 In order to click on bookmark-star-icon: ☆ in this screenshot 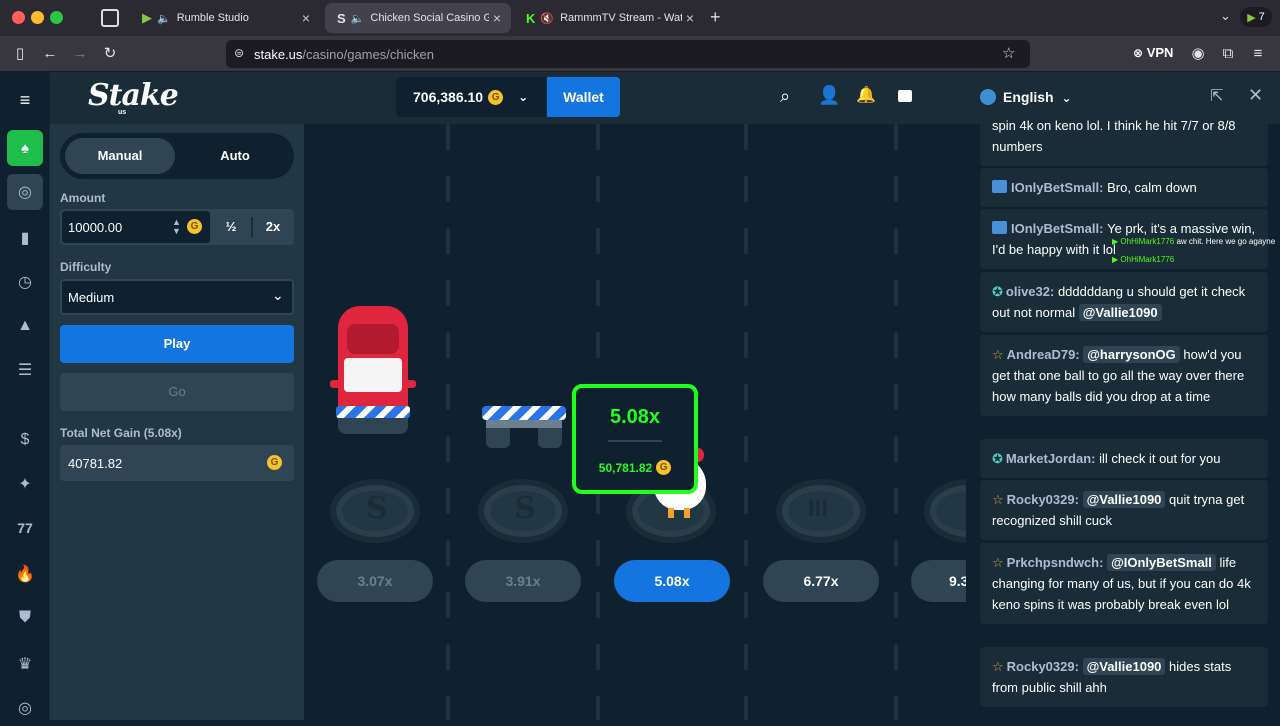, I will do `click(1008, 53)`.